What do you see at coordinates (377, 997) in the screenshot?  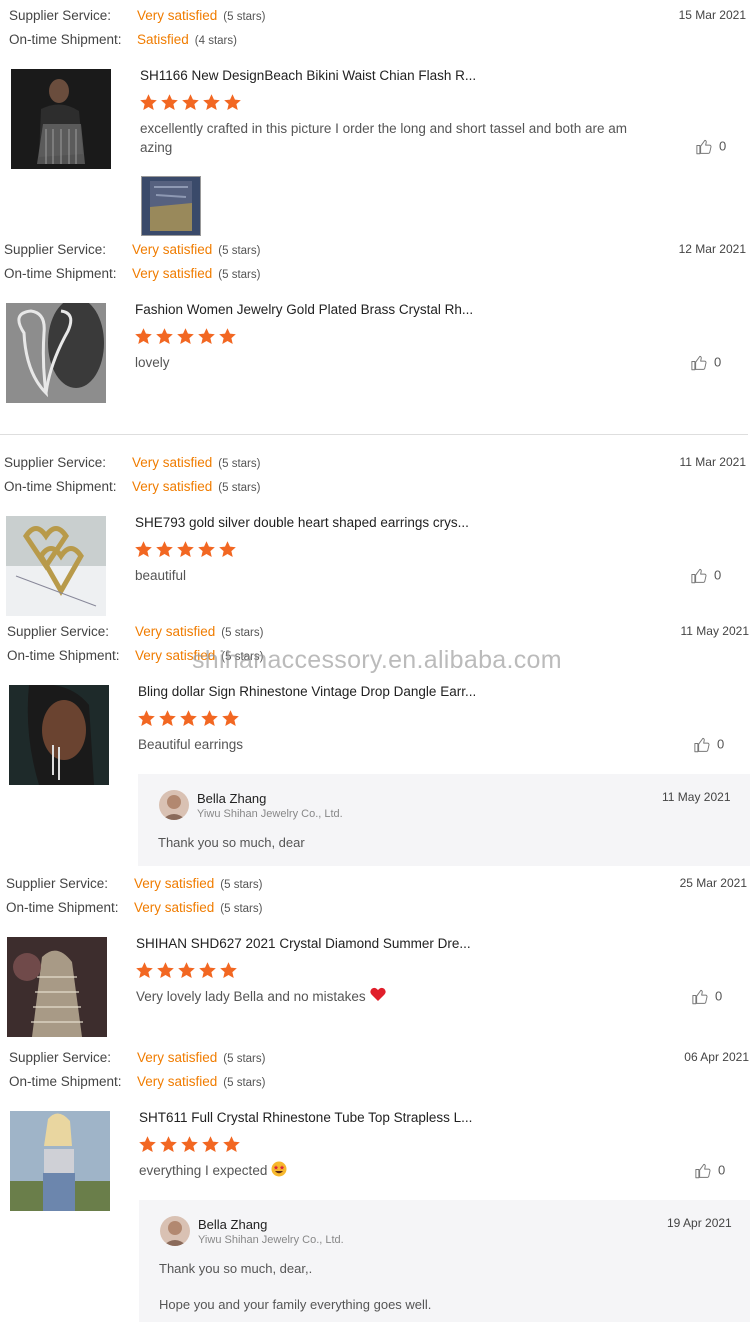 I see `heart-emoji-icon` at bounding box center [377, 997].